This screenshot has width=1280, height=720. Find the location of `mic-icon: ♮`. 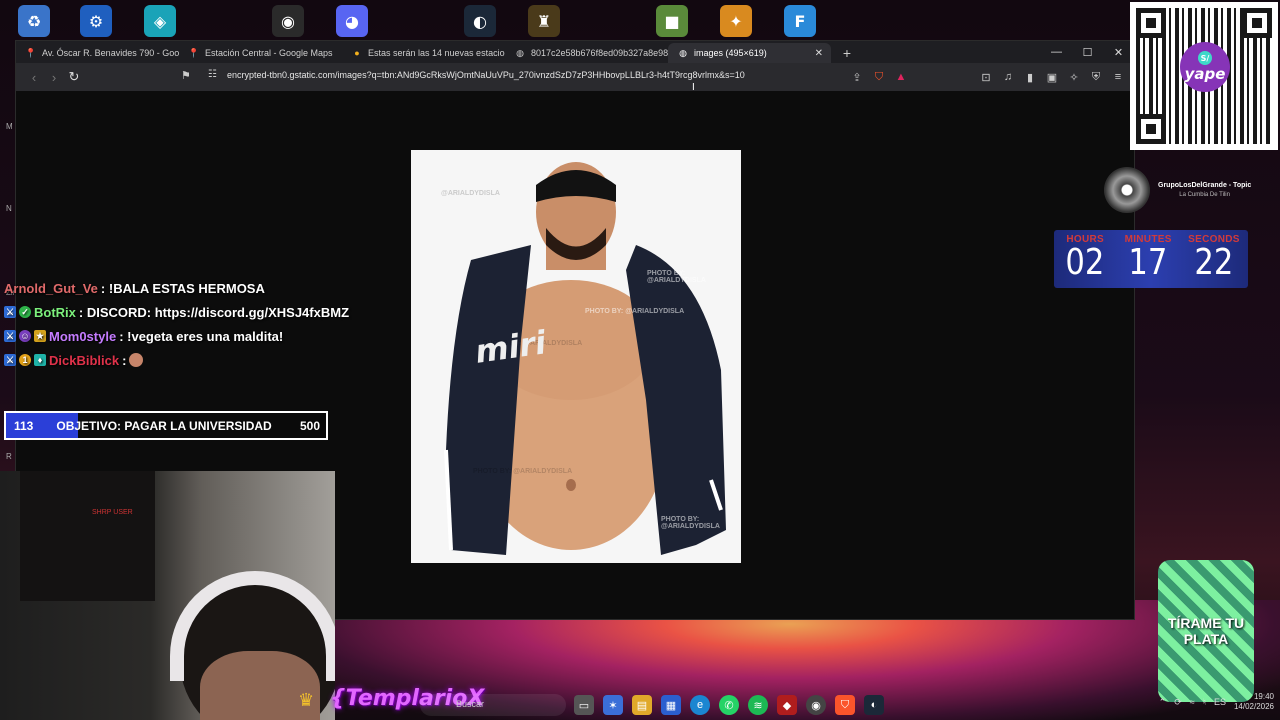

mic-icon: ♮ is located at coordinates (1204, 702).